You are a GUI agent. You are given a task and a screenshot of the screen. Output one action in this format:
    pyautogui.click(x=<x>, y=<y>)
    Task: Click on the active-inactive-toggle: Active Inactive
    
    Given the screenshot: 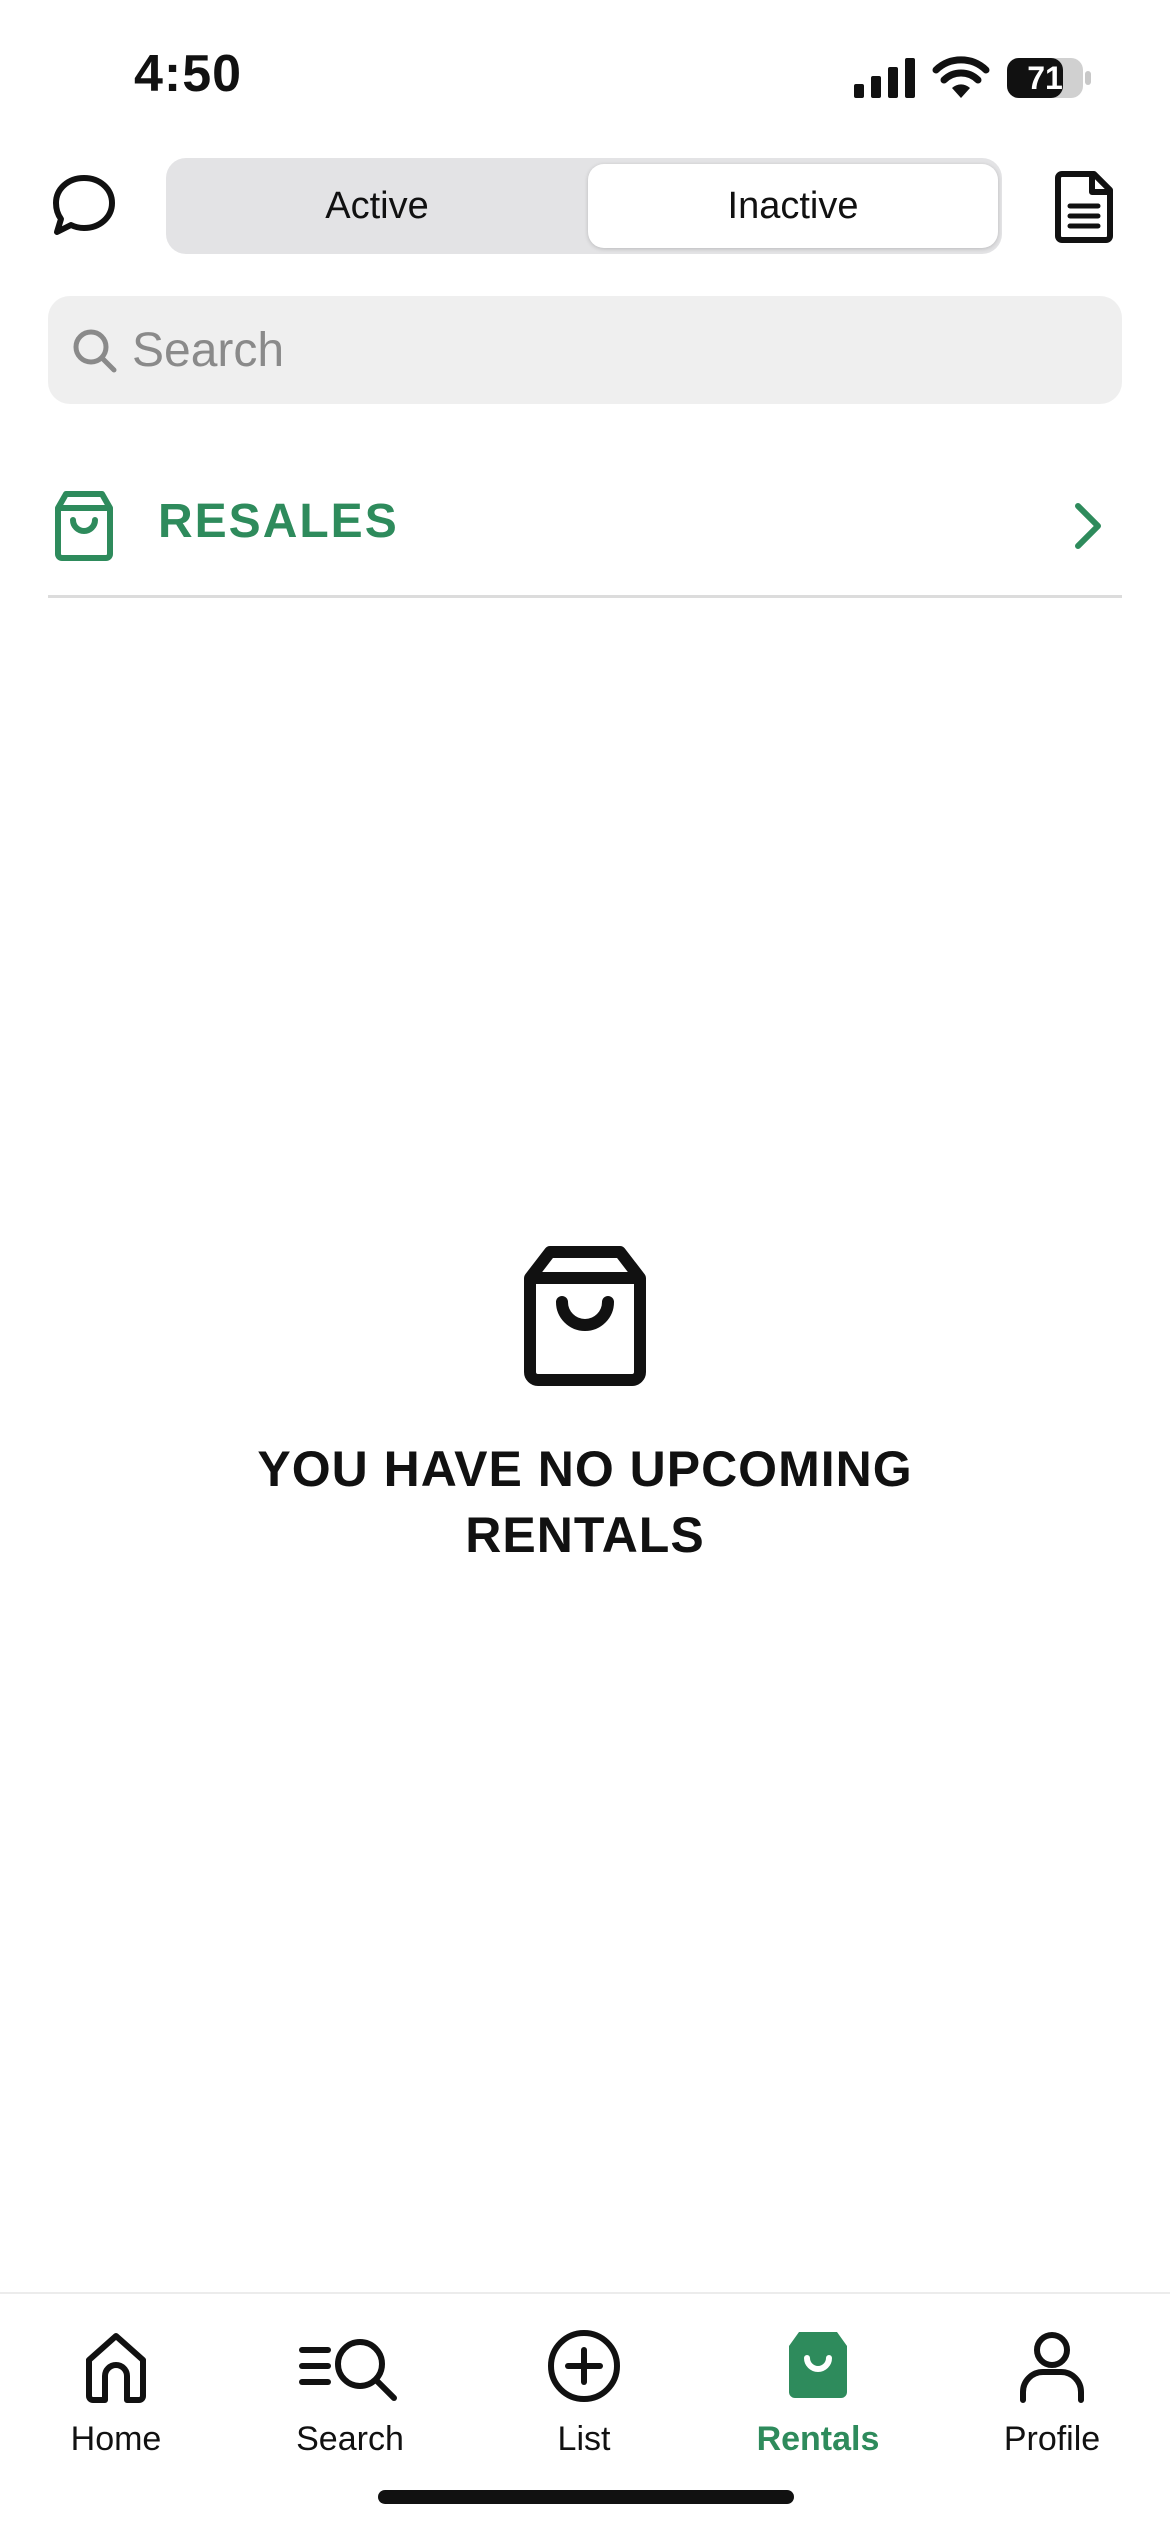 What is the action you would take?
    pyautogui.click(x=584, y=206)
    